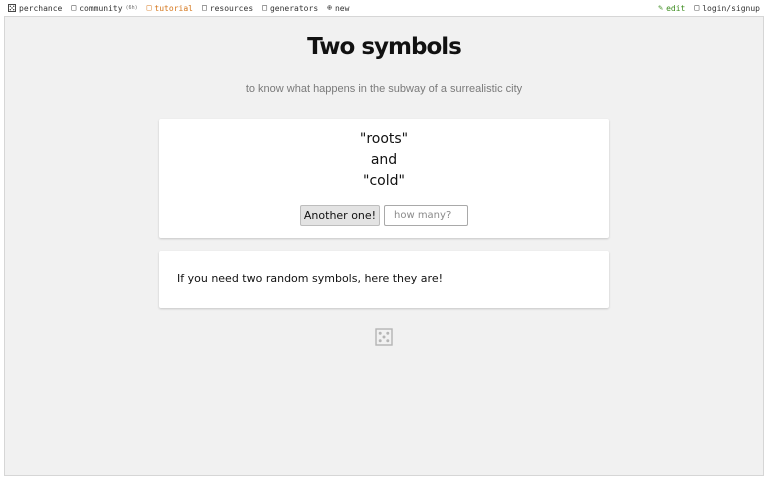  I want to click on nav-community-label: community, so click(101, 8).